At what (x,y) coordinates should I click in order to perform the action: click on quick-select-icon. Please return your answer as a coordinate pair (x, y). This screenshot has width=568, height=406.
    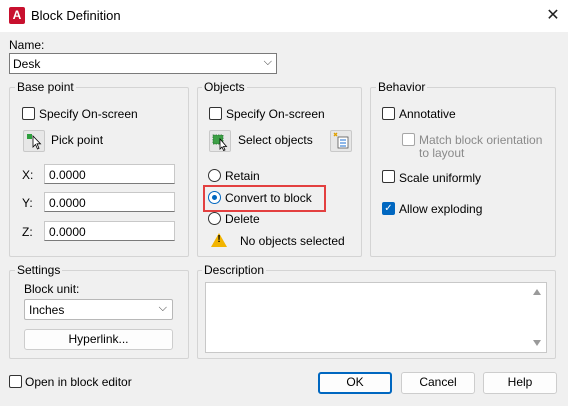
    Looking at the image, I should click on (341, 140).